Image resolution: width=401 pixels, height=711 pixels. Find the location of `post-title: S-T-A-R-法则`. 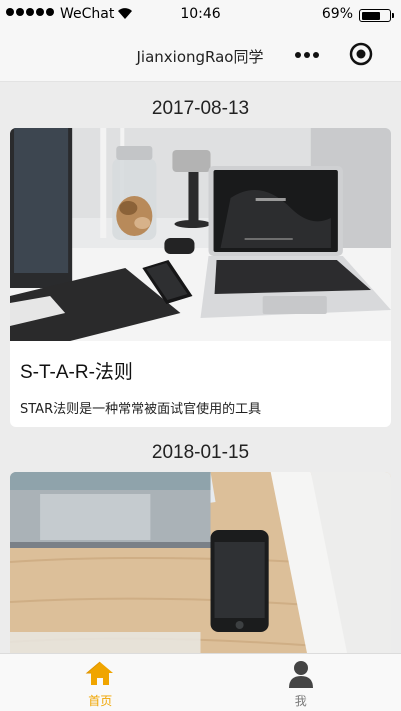

post-title: S-T-A-R-法则 is located at coordinates (76, 372).